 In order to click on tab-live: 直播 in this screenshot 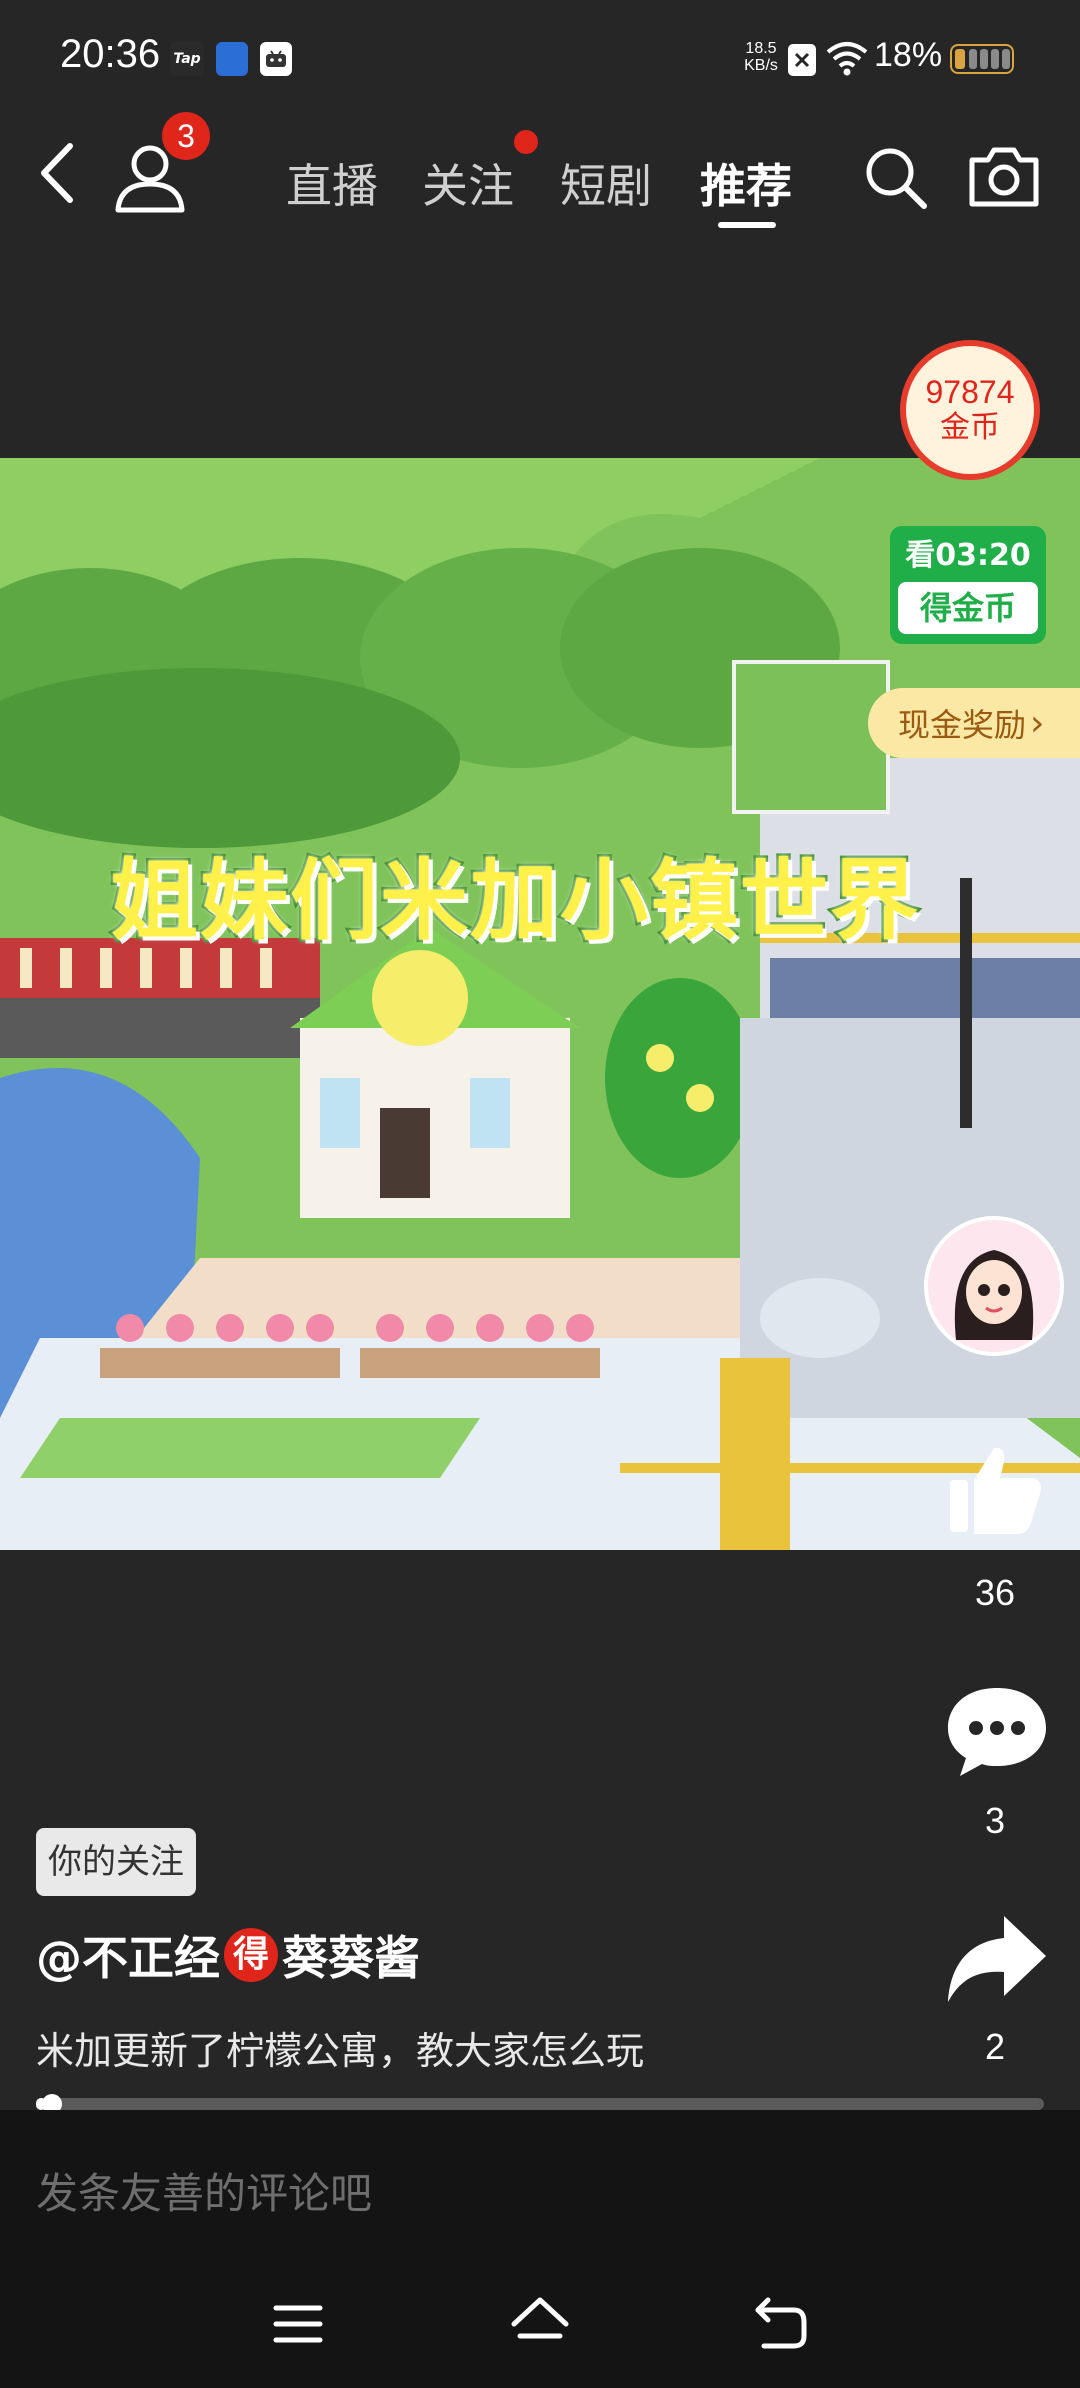, I will do `click(332, 183)`.